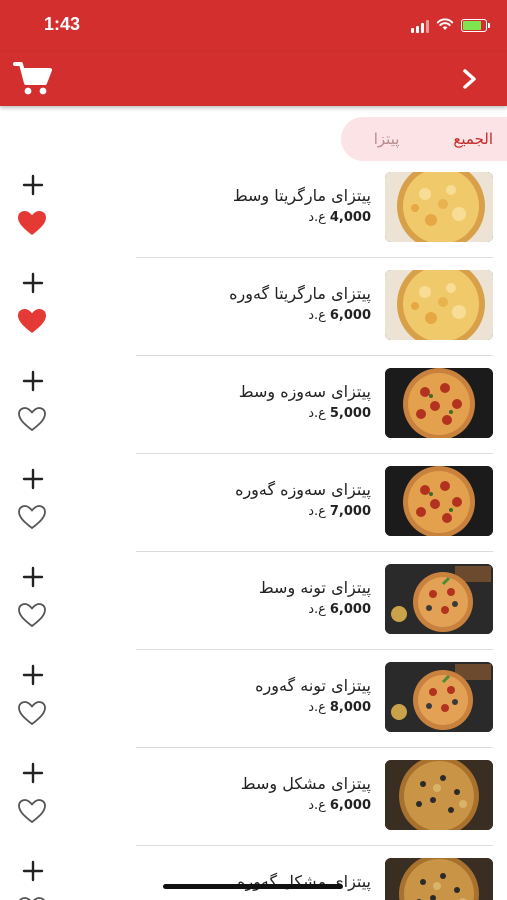  Describe the element at coordinates (350, 217) in the screenshot. I see `price-amount: 4,000` at that location.